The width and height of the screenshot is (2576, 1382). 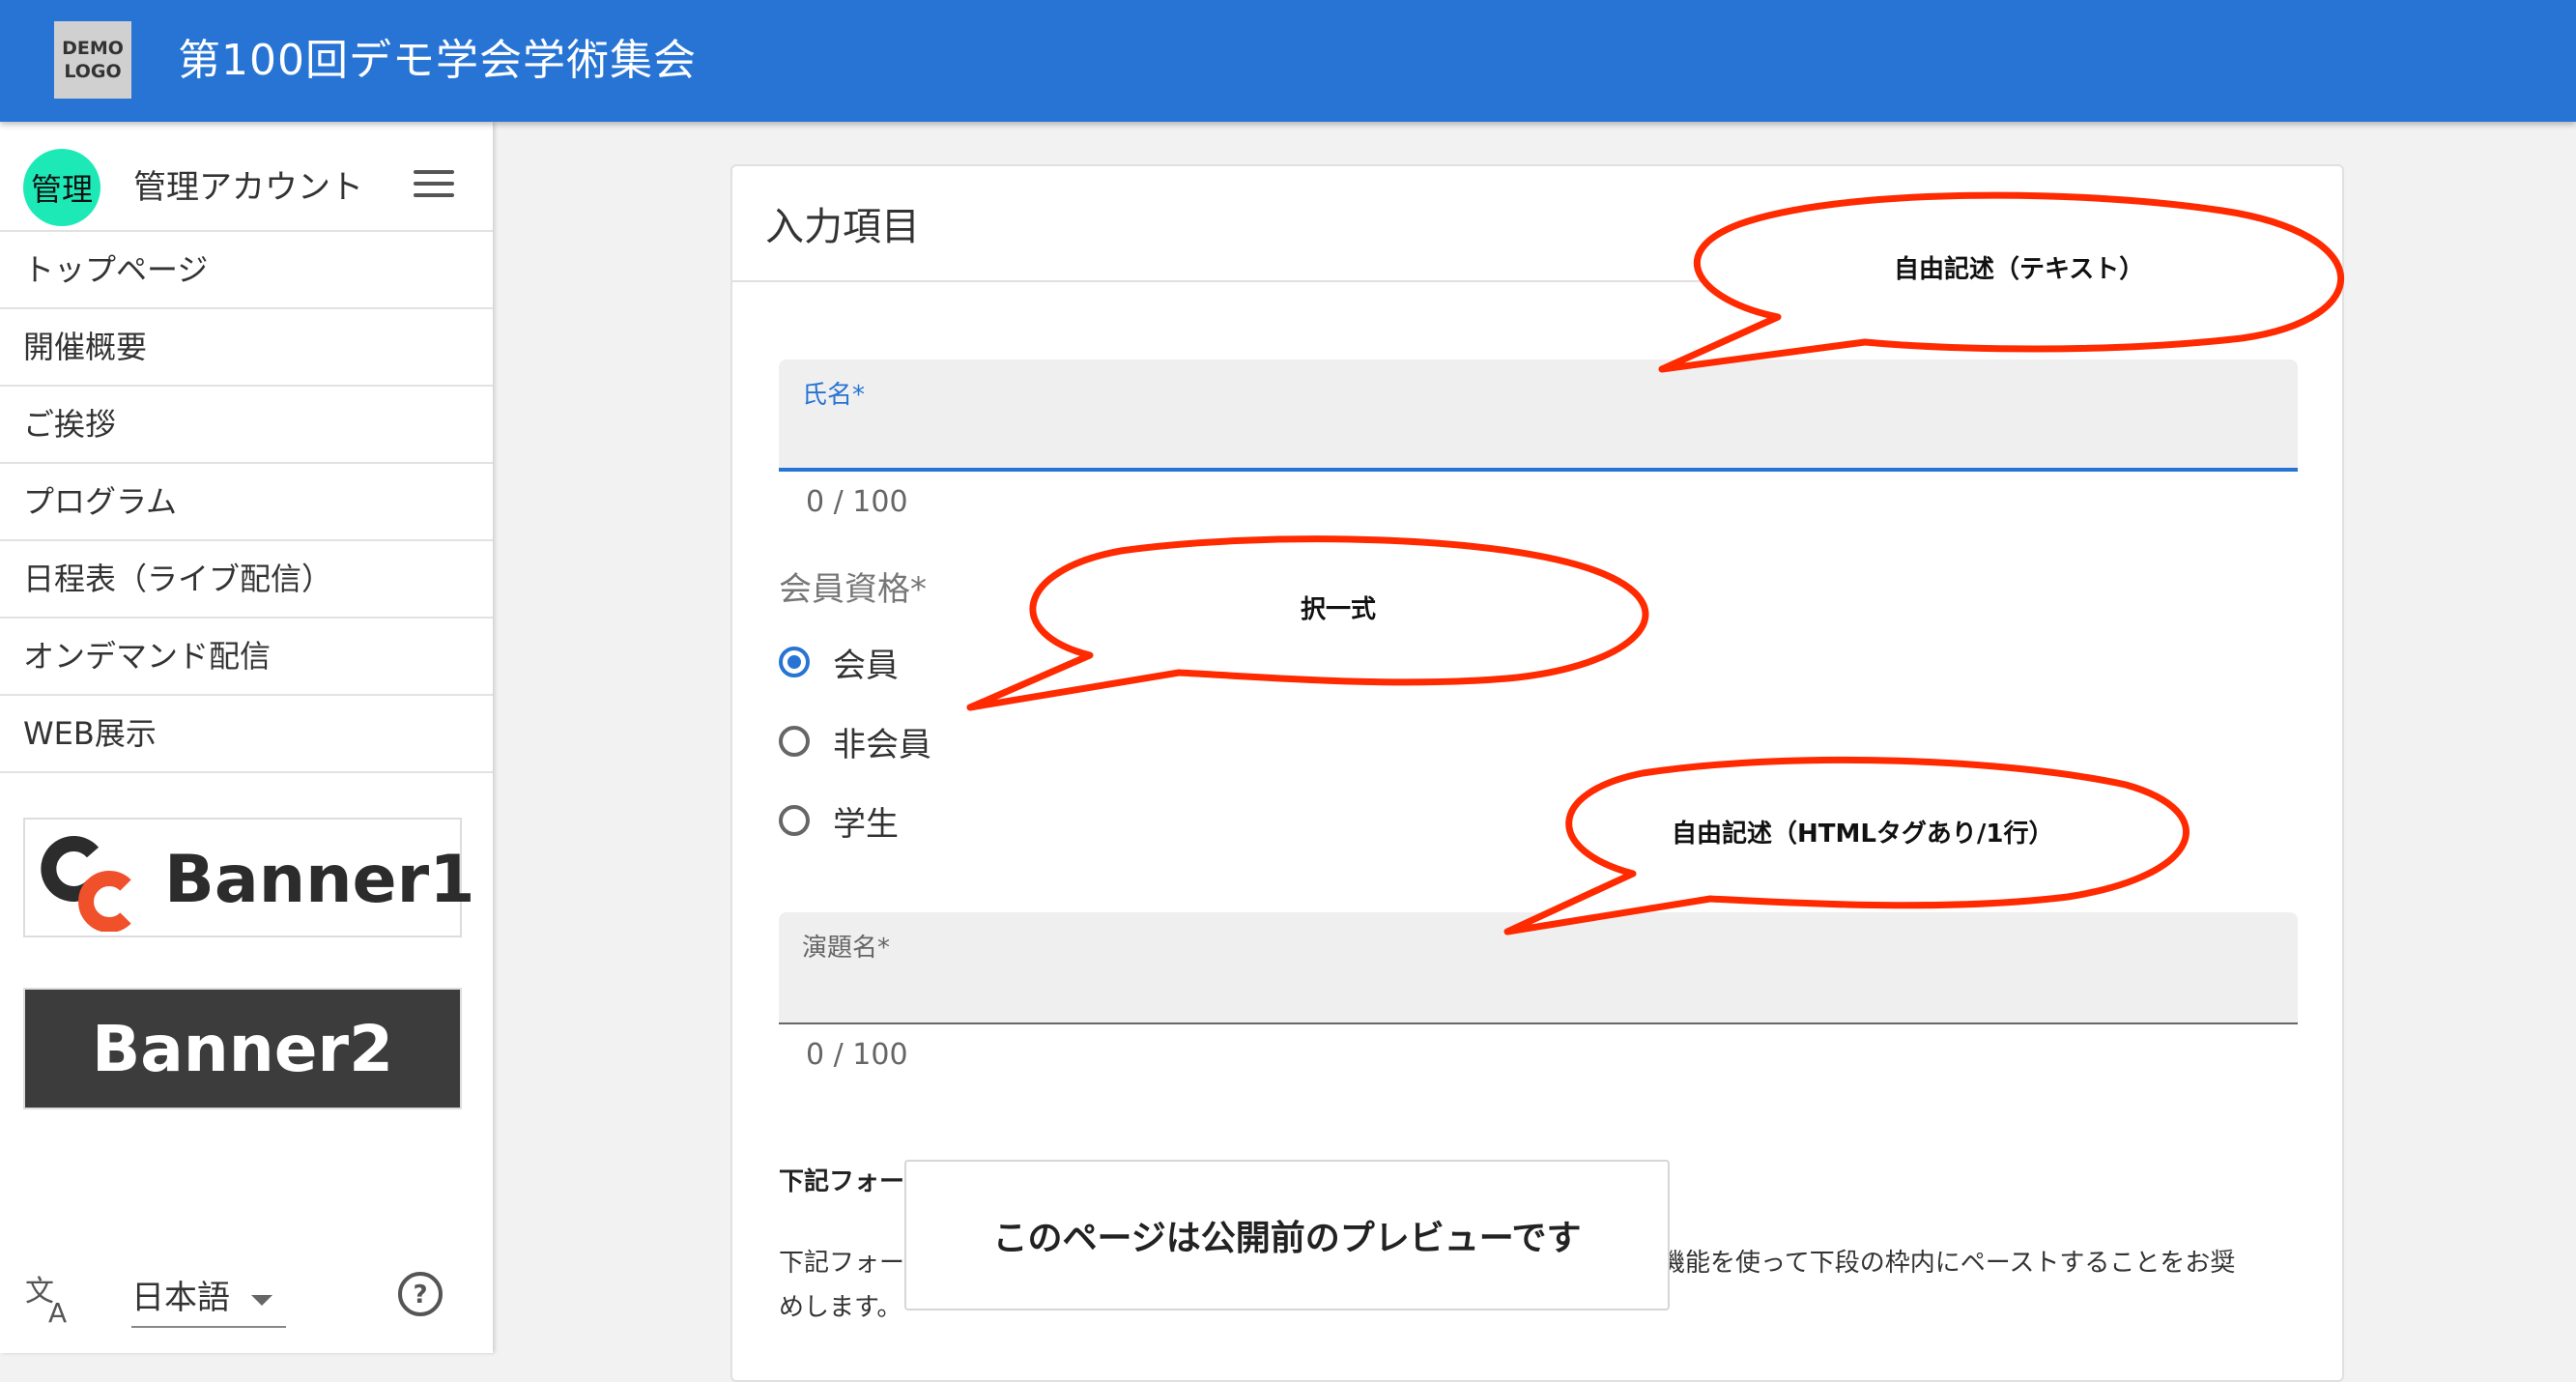 I want to click on callout-text-free-text: 自由記述（テキスト）, so click(x=2020, y=269).